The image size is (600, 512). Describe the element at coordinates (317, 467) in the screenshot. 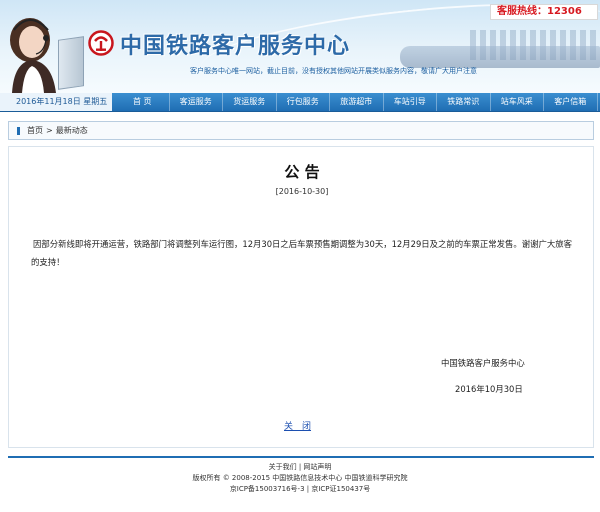

I see `footer-statement-link: 网站声明` at that location.